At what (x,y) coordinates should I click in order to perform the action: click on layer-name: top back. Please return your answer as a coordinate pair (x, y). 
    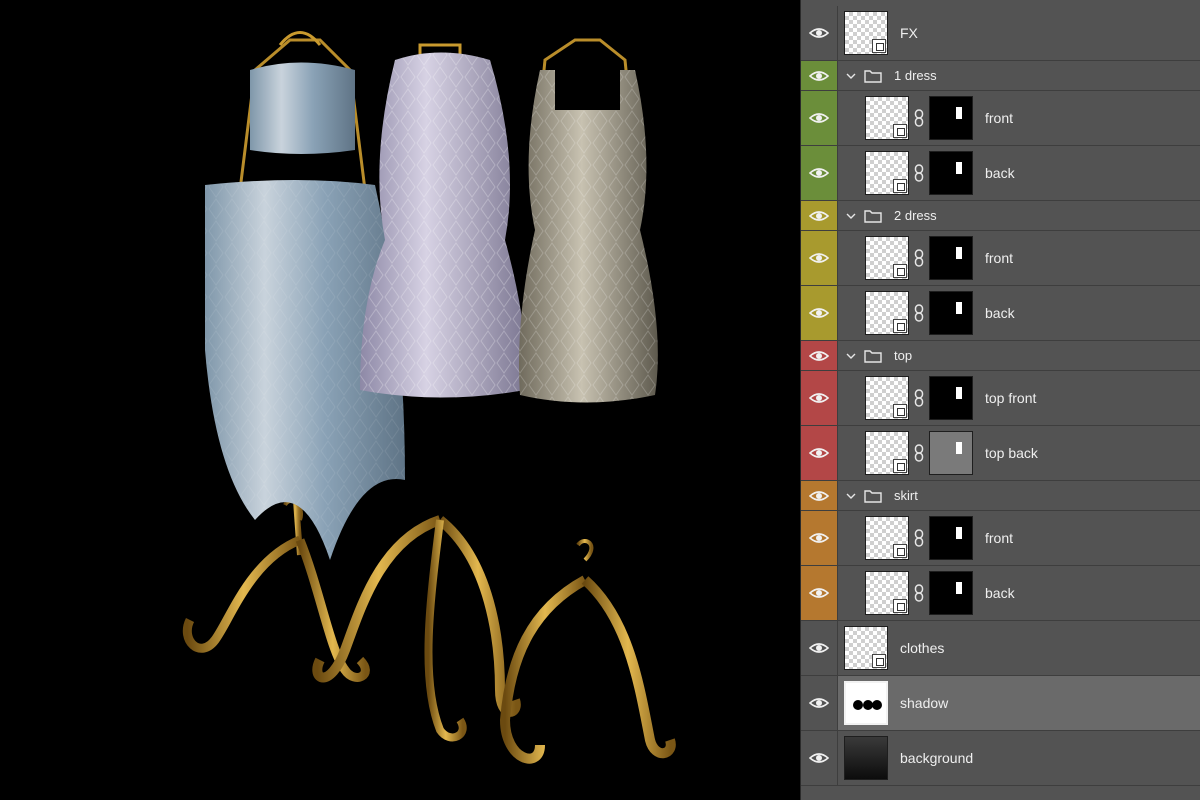
    Looking at the image, I should click on (1011, 453).